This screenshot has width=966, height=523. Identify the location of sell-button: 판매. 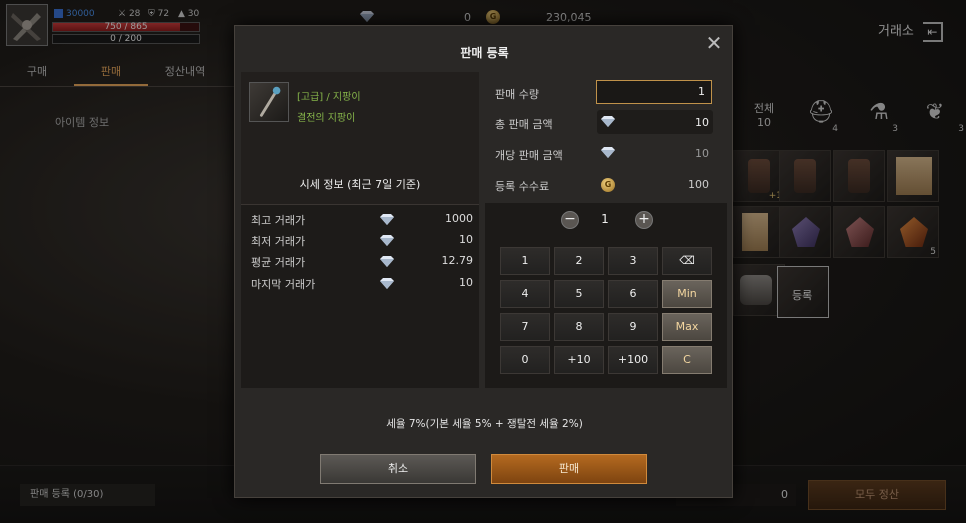
(569, 469).